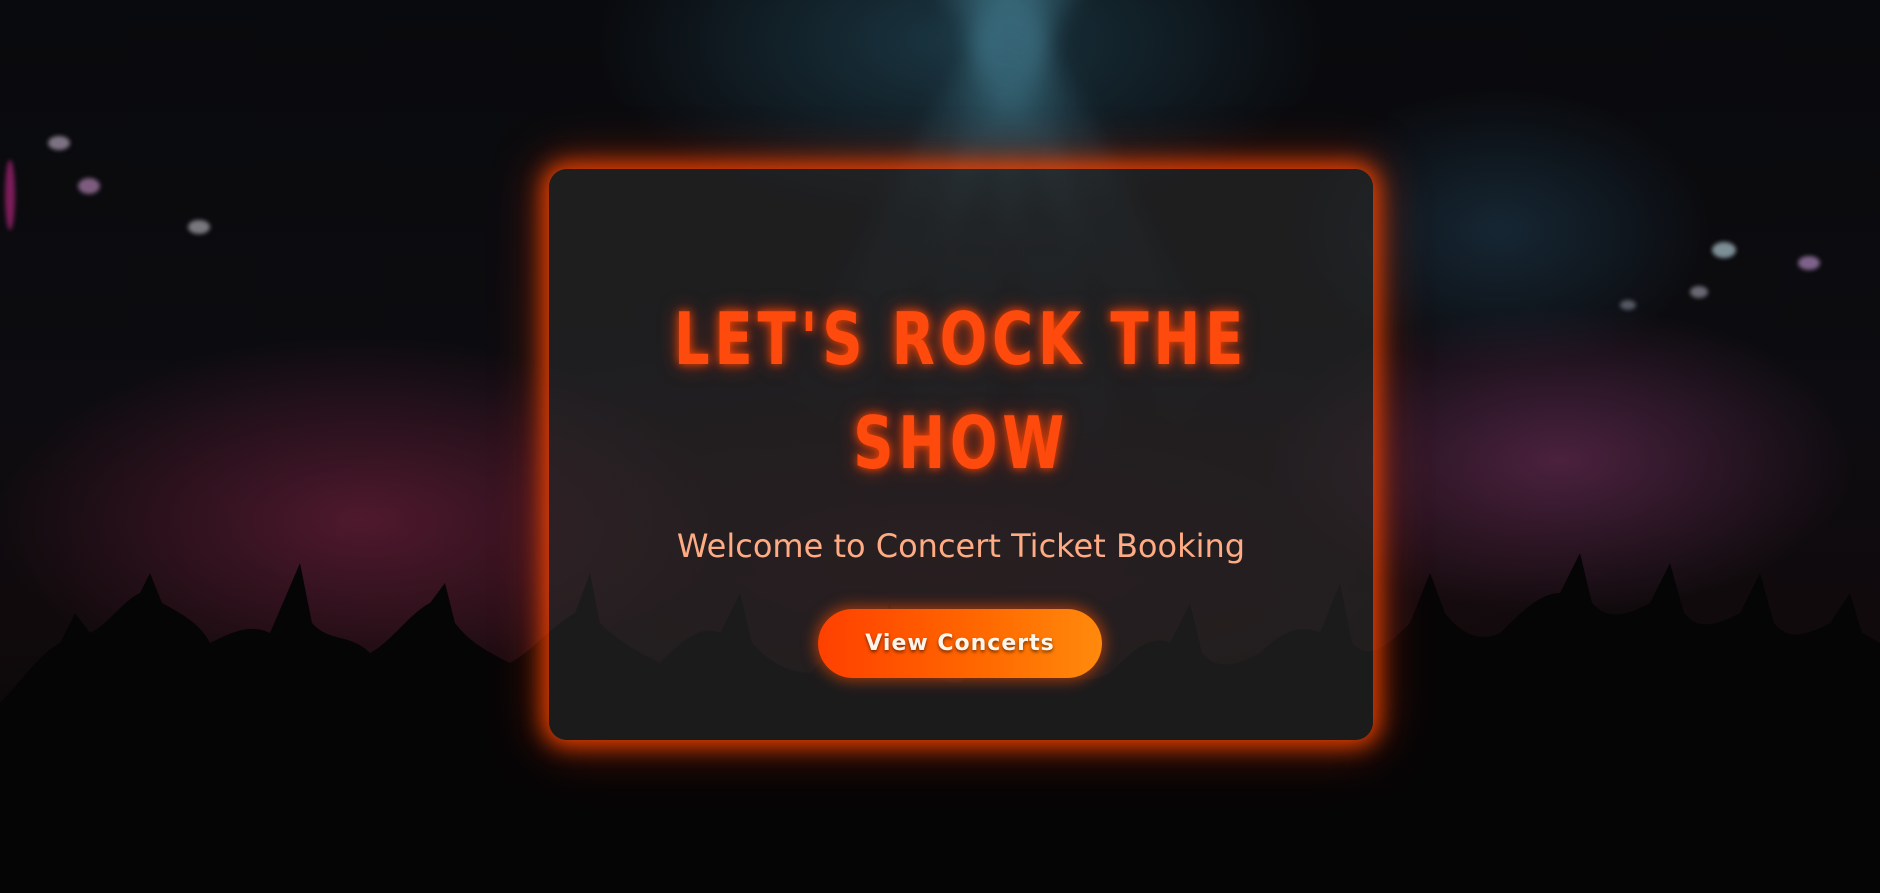  Describe the element at coordinates (961, 391) in the screenshot. I see `hero-title: LET'S ROCK THE SHOW` at that location.